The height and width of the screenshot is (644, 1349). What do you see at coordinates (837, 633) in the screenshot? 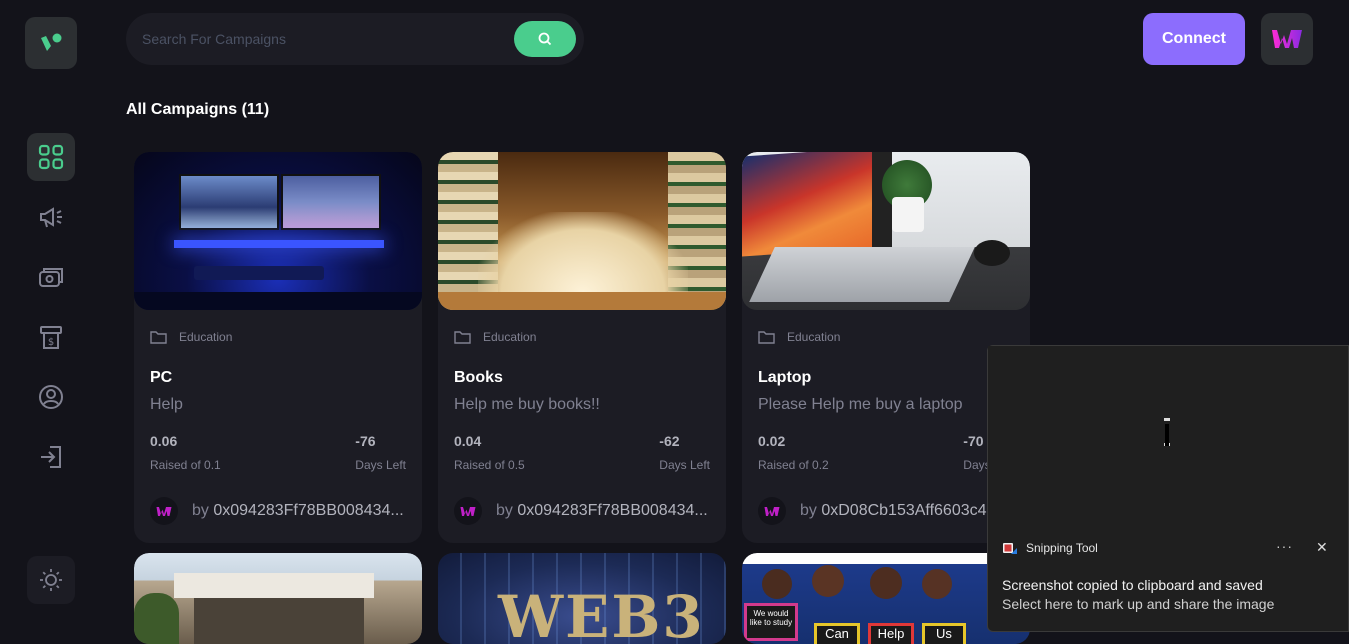
I see `sign-can: Can` at bounding box center [837, 633].